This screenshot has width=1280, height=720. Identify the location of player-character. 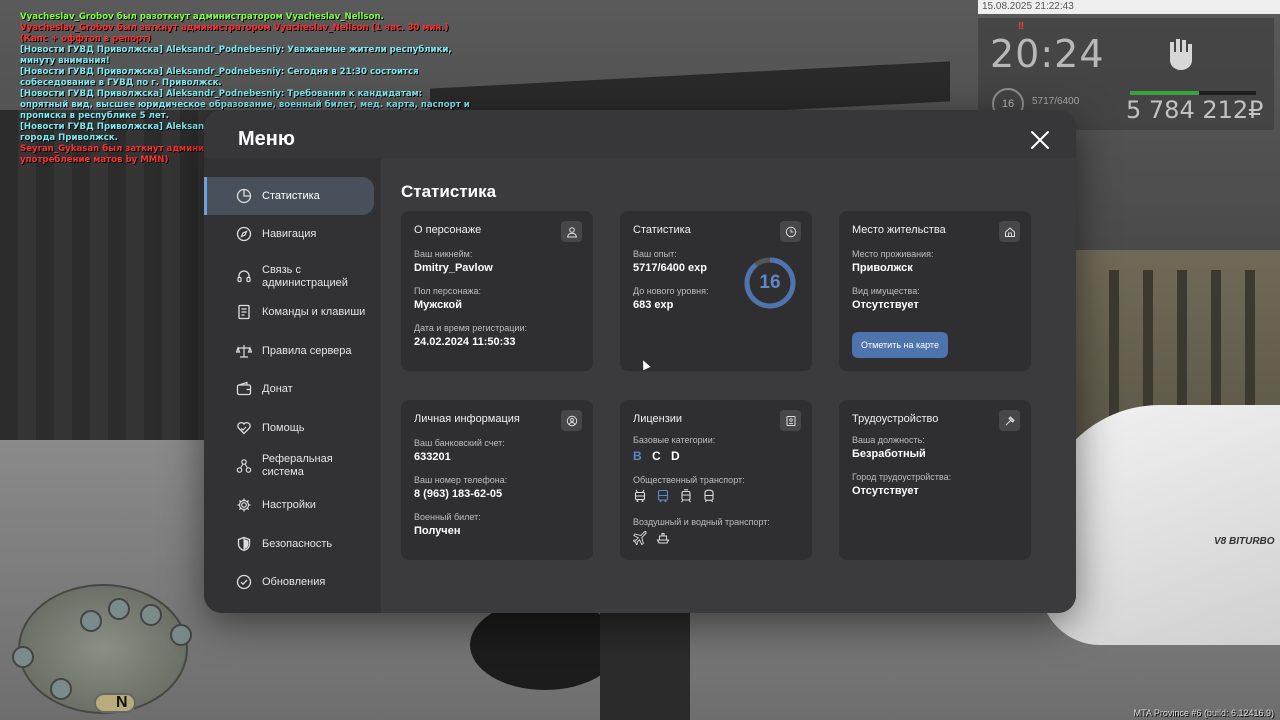
(645, 660).